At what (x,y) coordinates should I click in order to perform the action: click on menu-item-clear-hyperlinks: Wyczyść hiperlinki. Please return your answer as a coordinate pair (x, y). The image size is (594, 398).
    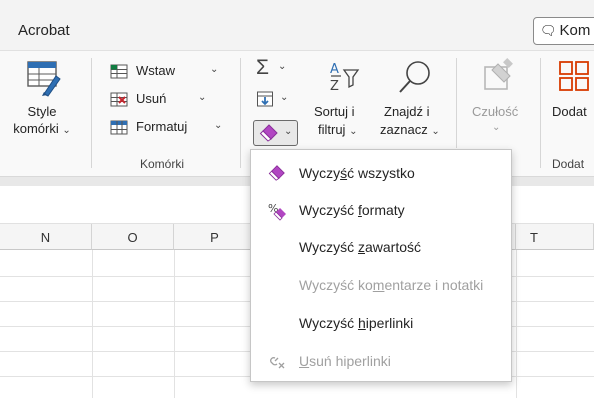
    Looking at the image, I should click on (381, 323).